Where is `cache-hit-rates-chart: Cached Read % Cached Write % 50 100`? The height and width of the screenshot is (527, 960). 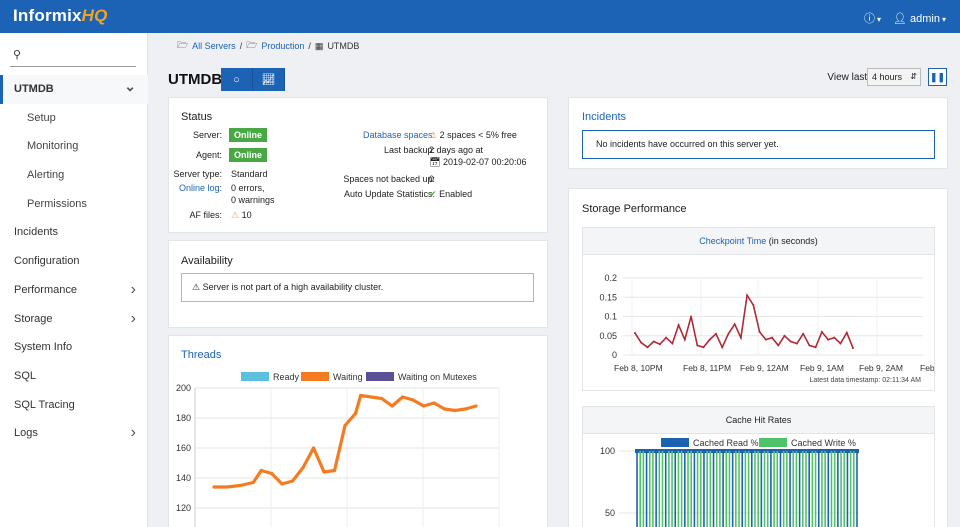 cache-hit-rates-chart: Cached Read % Cached Write % 50 100 is located at coordinates (729, 482).